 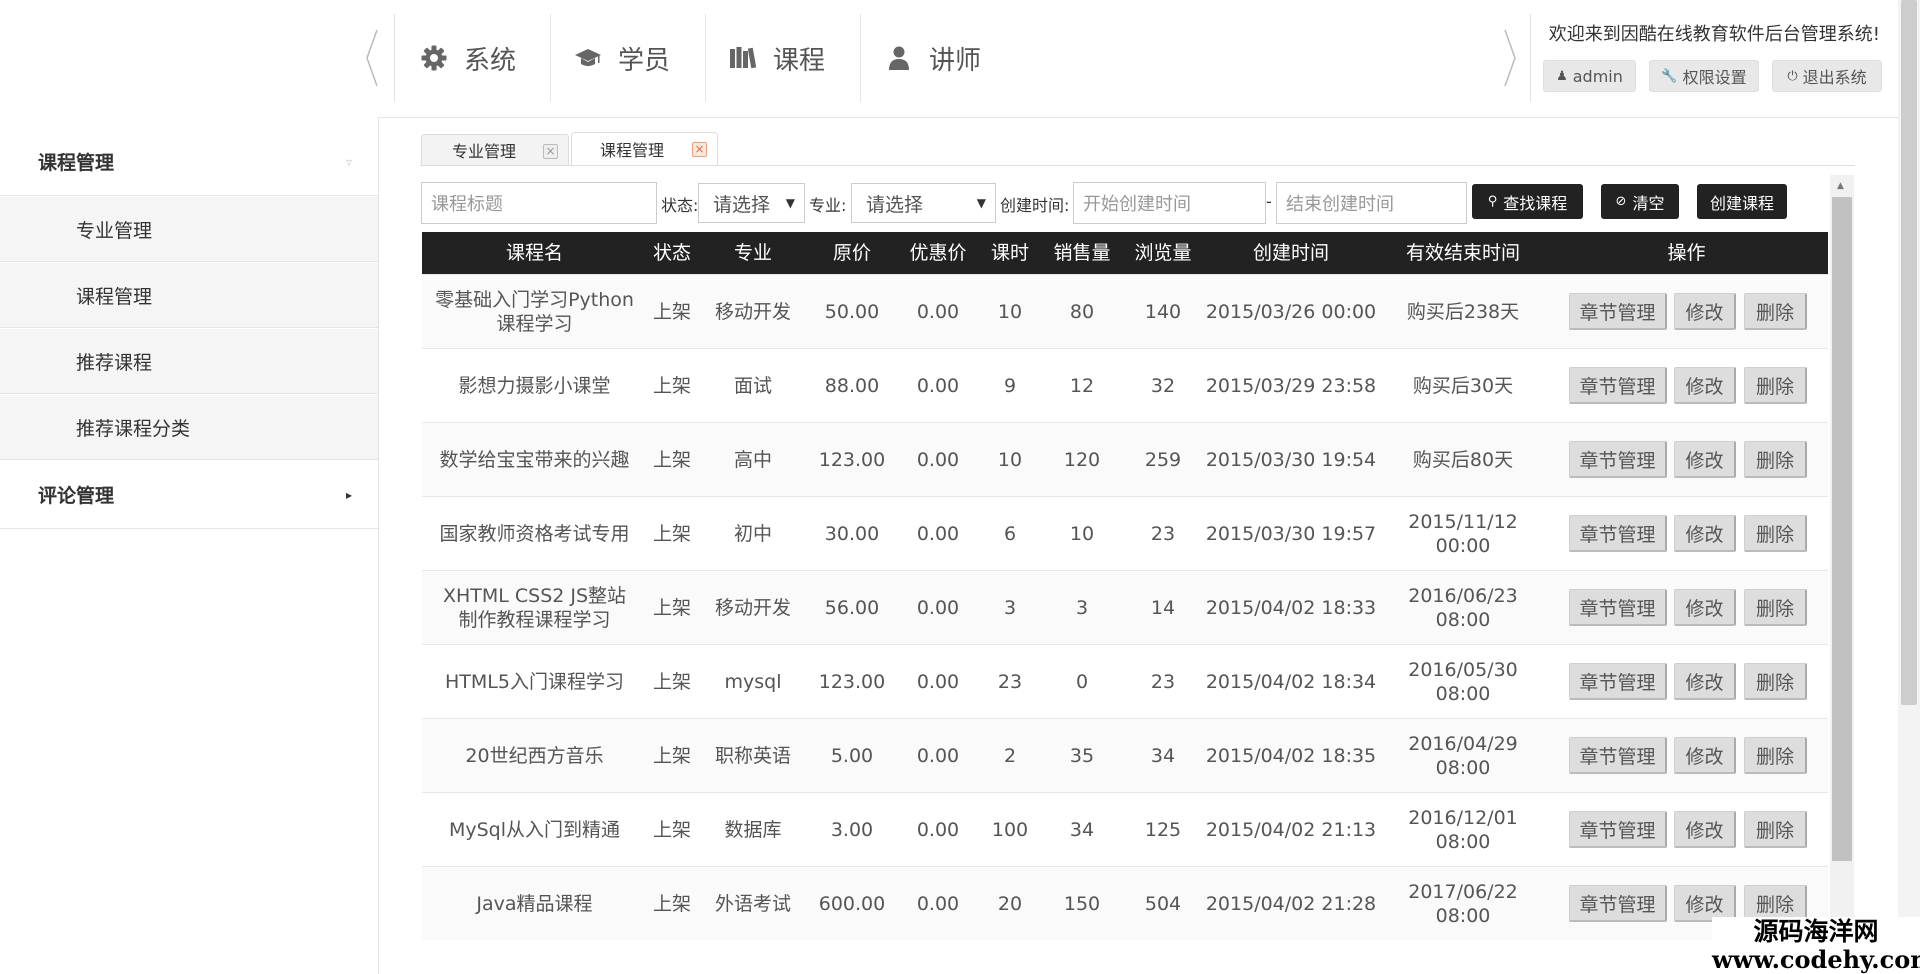 I want to click on chevron-down-icon: ▿, so click(x=348, y=161).